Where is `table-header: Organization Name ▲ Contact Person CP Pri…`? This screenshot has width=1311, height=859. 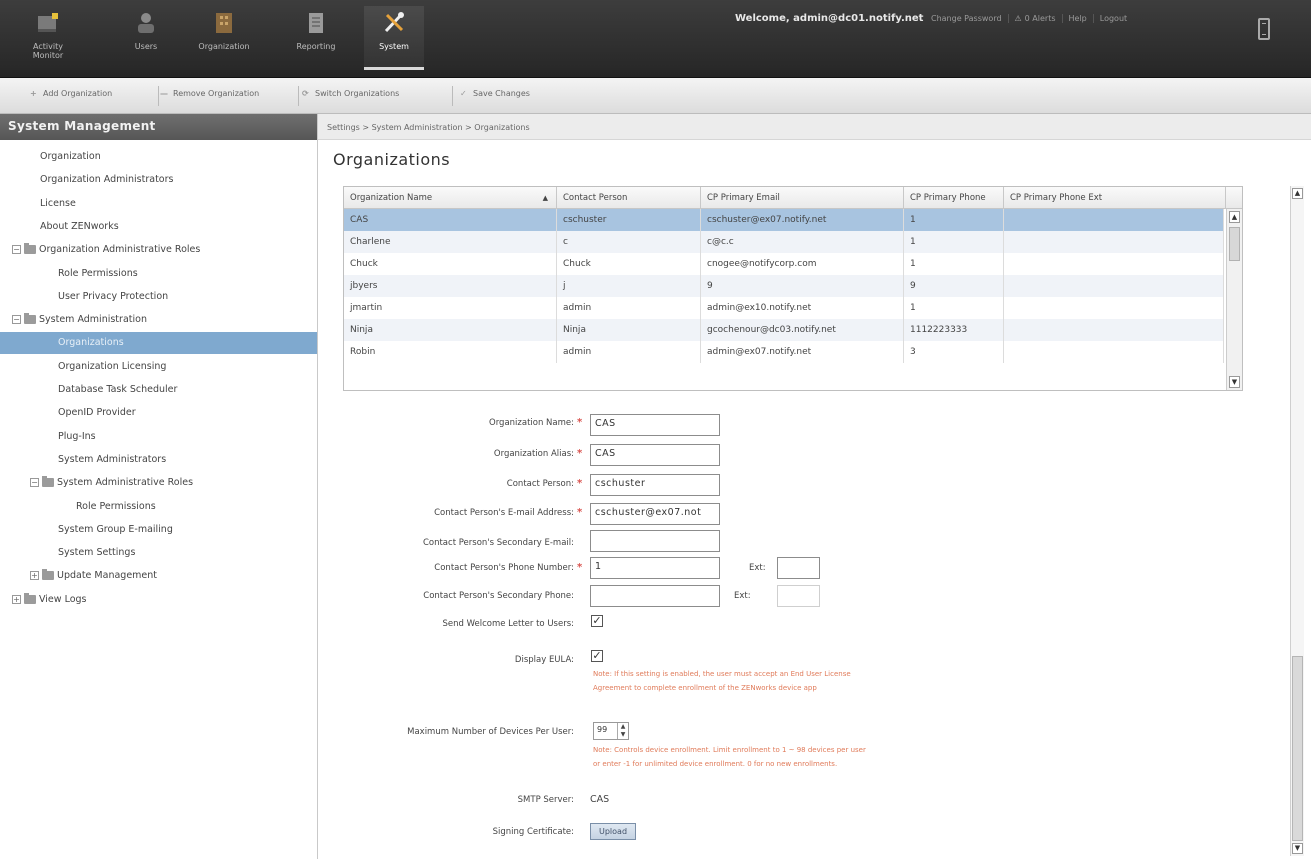 table-header: Organization Name ▲ Contact Person CP Pri… is located at coordinates (793, 198).